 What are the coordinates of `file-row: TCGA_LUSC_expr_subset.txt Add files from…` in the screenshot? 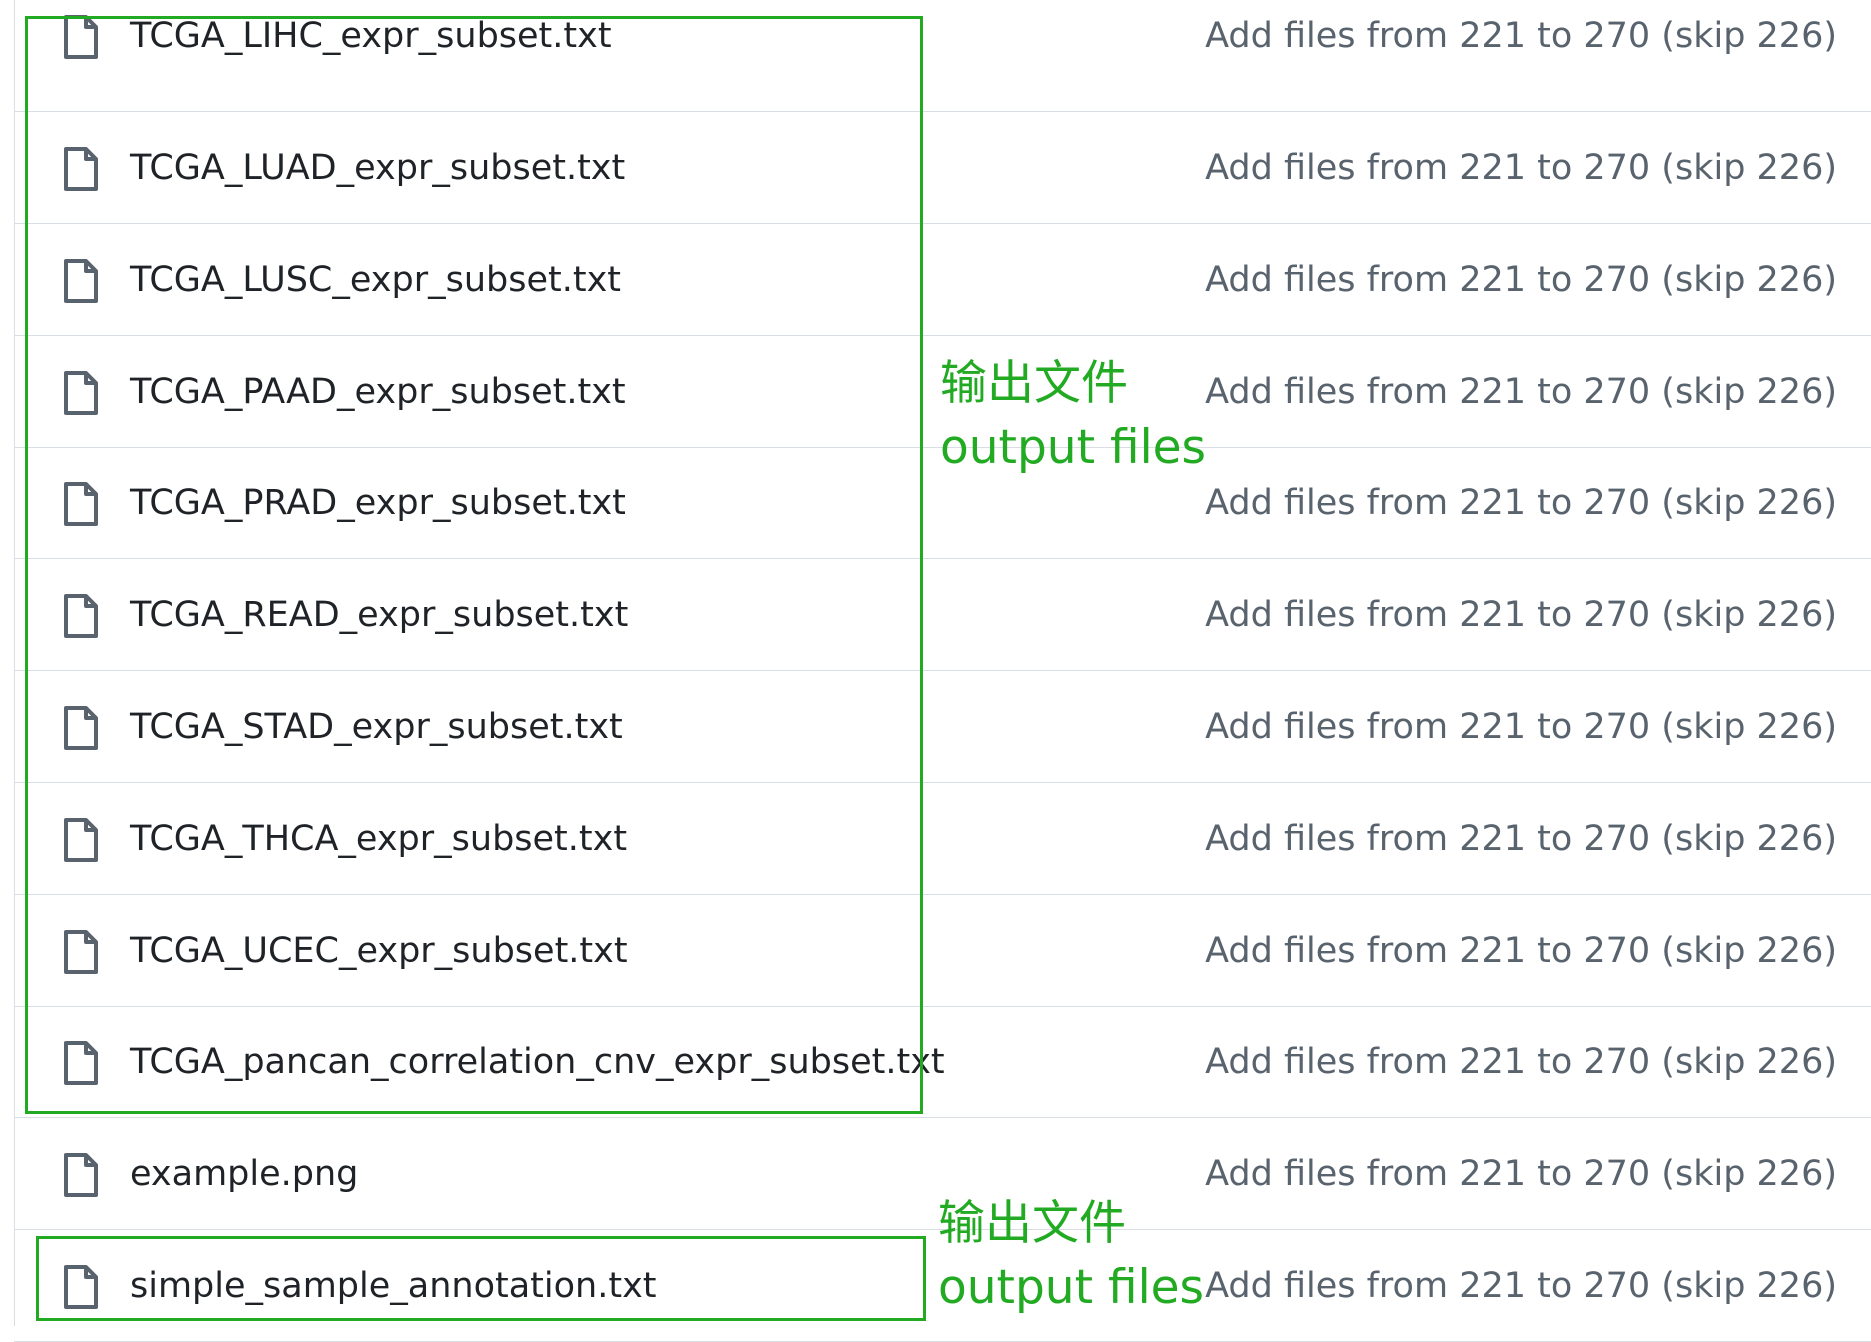 It's located at (942, 280).